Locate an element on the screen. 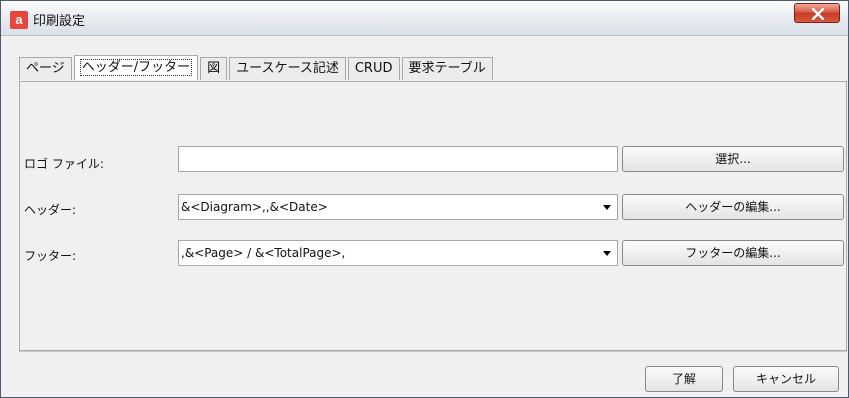 The height and width of the screenshot is (398, 849). divider is located at coordinates (433, 351).